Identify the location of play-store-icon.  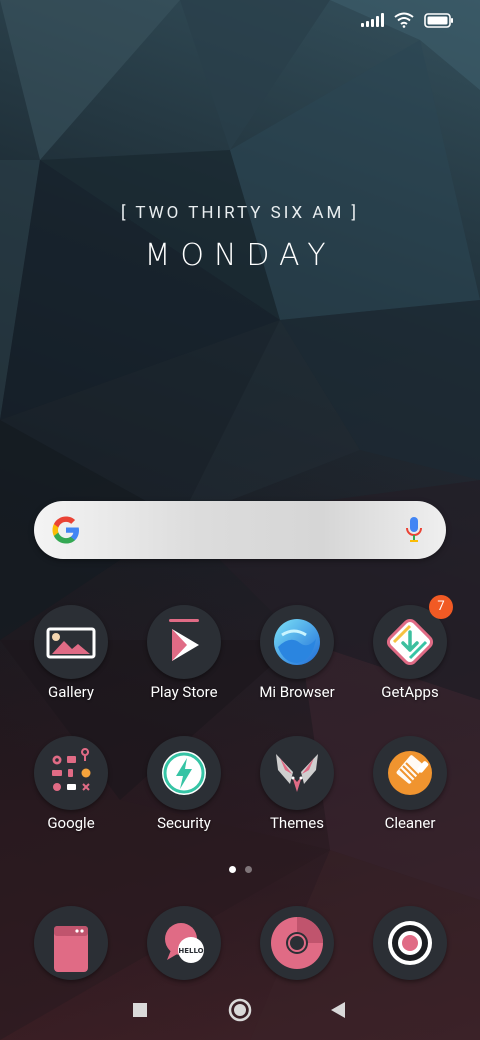
(184, 640).